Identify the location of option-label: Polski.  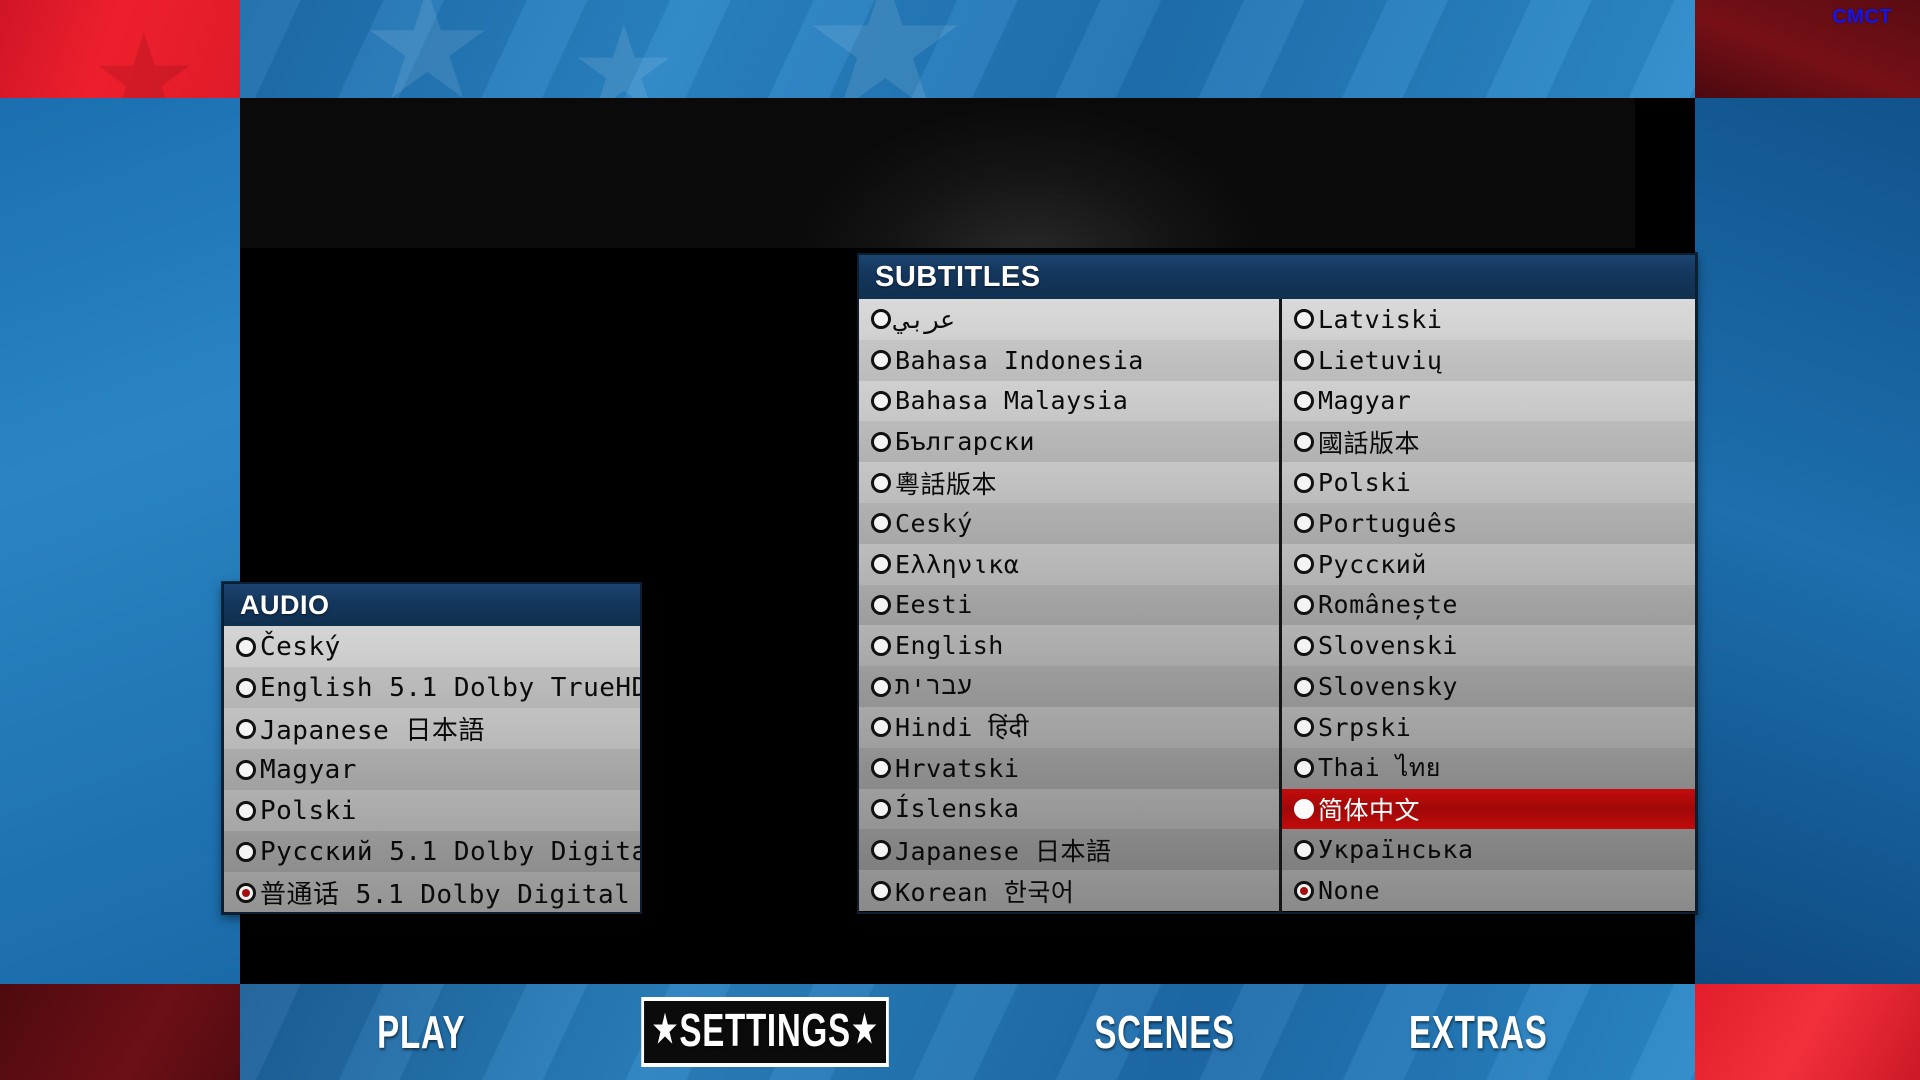
(1365, 483).